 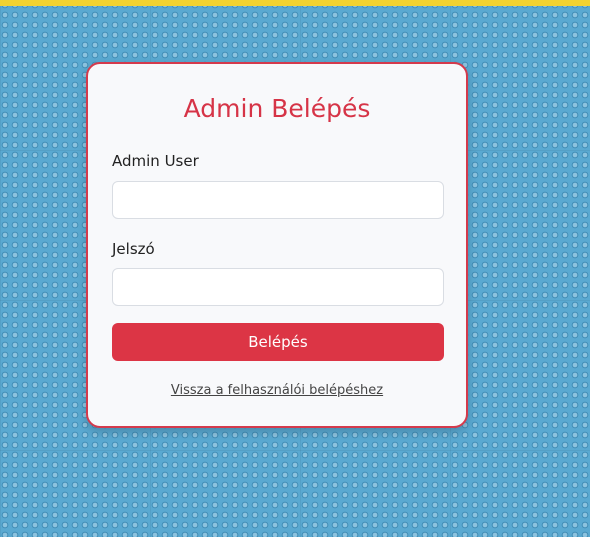 I want to click on admin-user-input, so click(x=278, y=200).